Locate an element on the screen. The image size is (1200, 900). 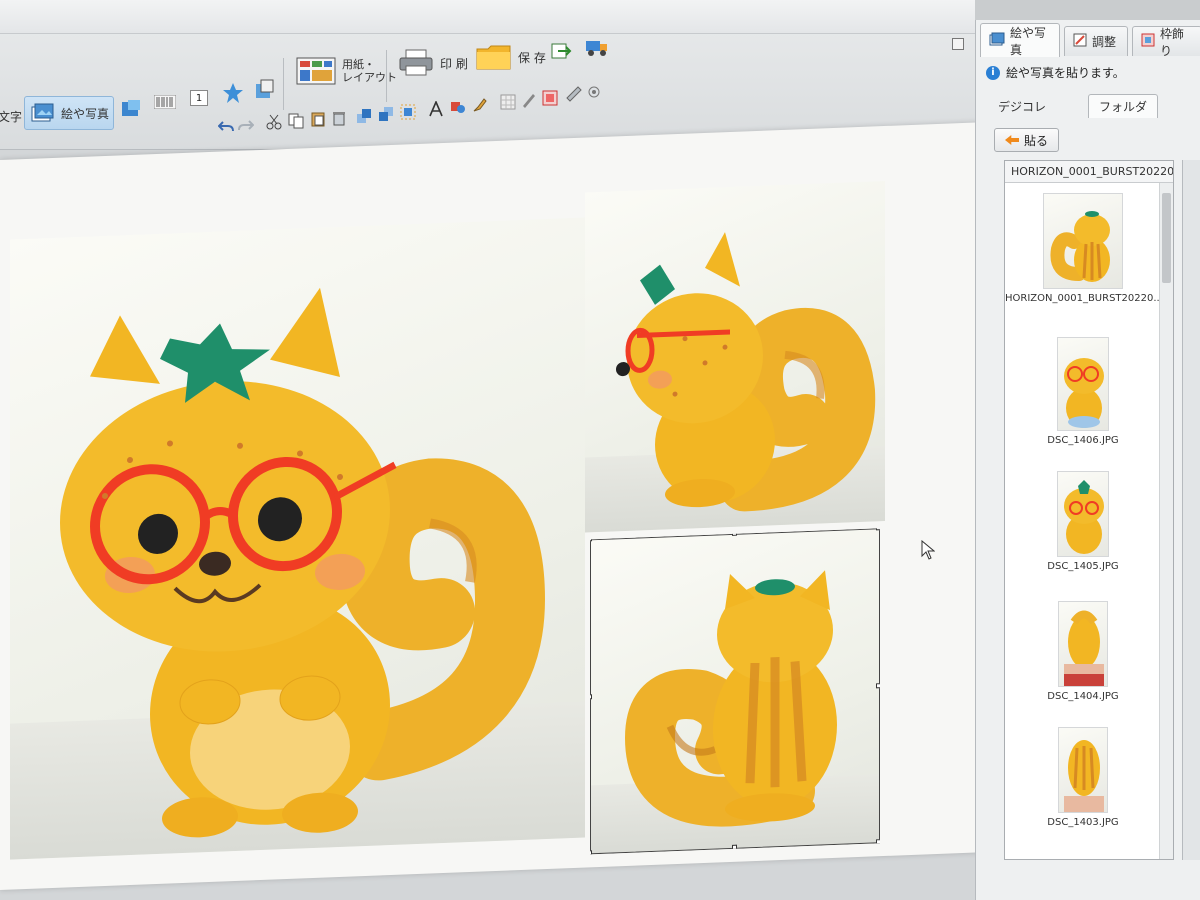
tab-pictures: 絵や写真 is located at coordinates (1020, 40).